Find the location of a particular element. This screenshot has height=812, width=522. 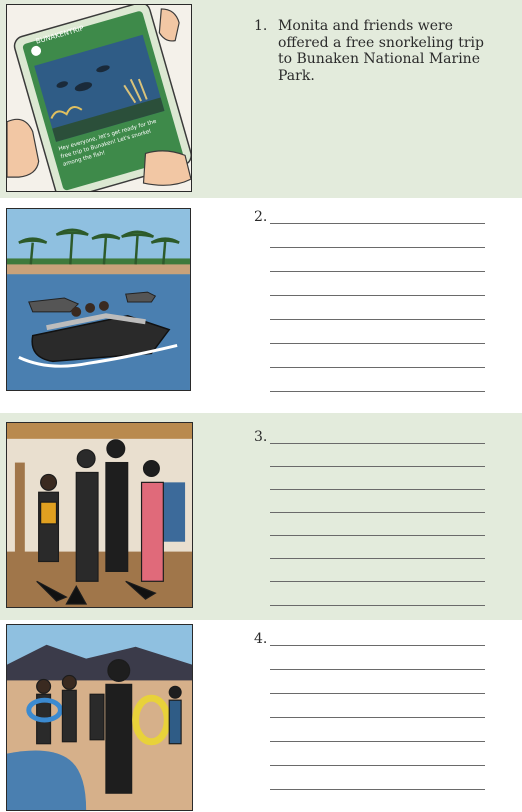

item-4-number: 4. is located at coordinates (261, 639).